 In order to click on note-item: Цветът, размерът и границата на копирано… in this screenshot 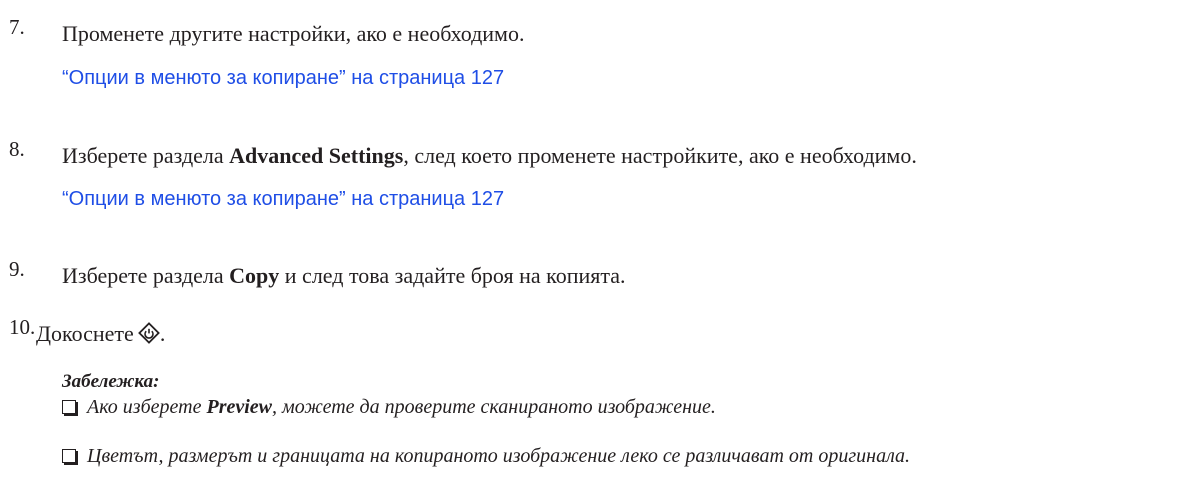, I will do `click(486, 456)`.